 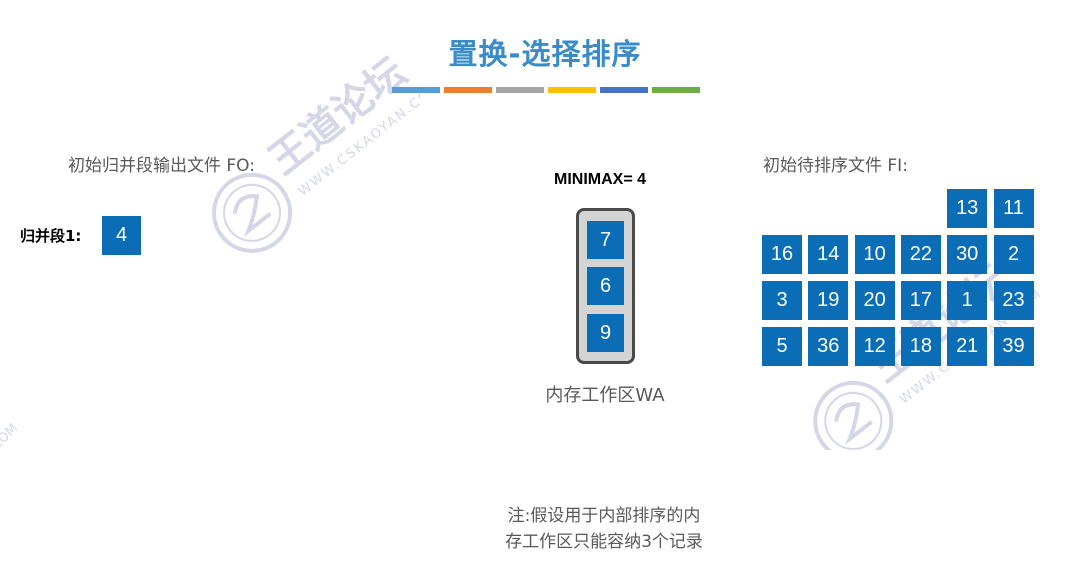 I want to click on watermark-logo-top: 王道论坛 WWW.CSKAOYAN.COM, so click(x=316, y=151).